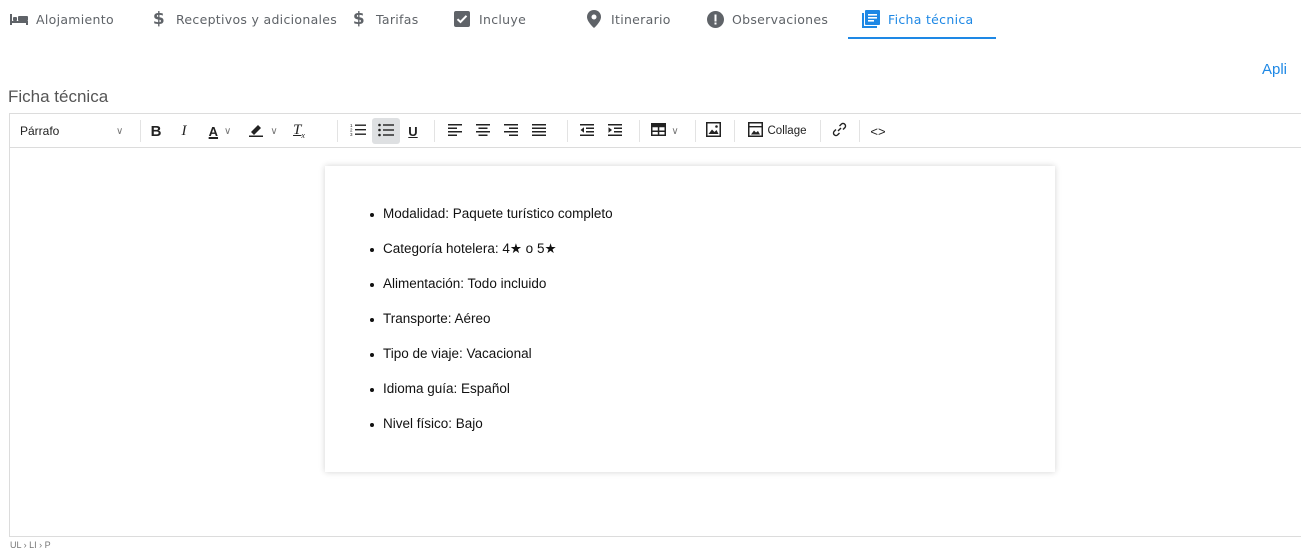 This screenshot has width=1301, height=552. What do you see at coordinates (213, 131) in the screenshot?
I see `text-color-icon: A` at bounding box center [213, 131].